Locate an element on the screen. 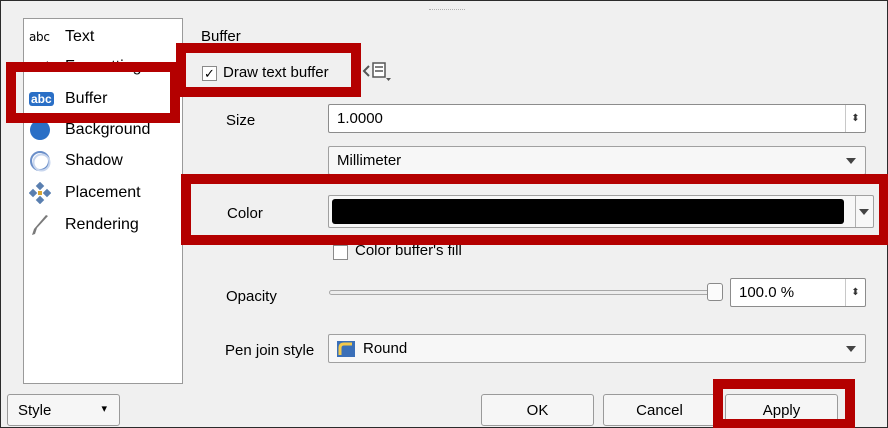 The height and width of the screenshot is (428, 888). opacity-spinbox: 100.0 % ⬍ is located at coordinates (798, 292).